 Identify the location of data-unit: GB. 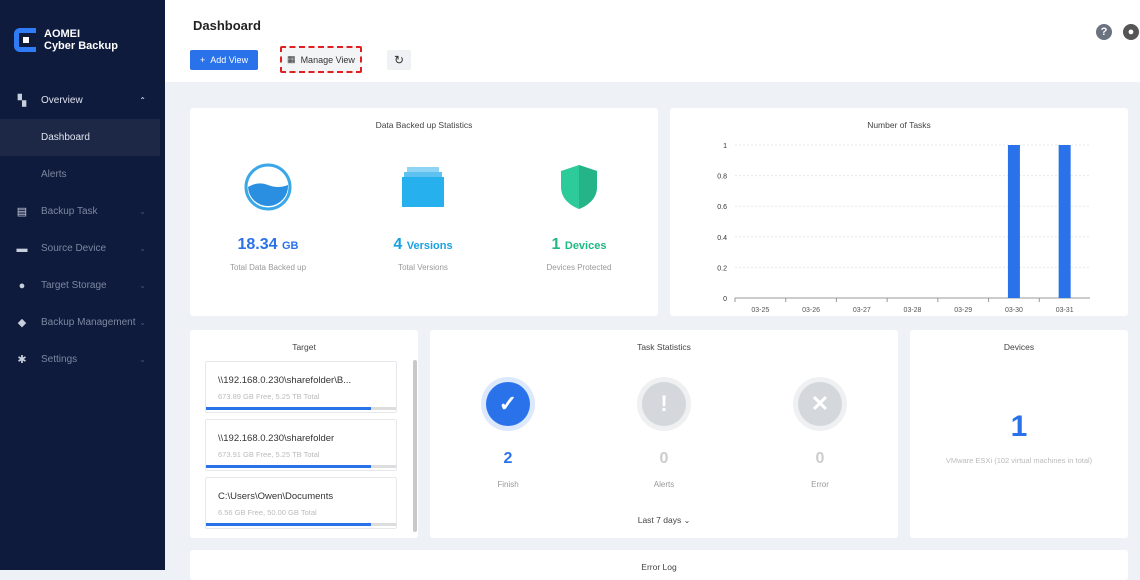
(290, 246).